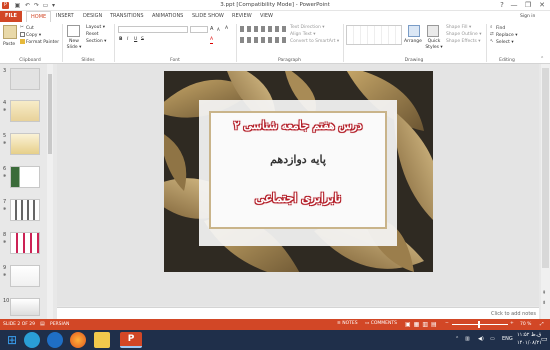 The image size is (550, 350). Describe the element at coordinates (39, 16) in the screenshot. I see `tab-home: HOME` at that location.